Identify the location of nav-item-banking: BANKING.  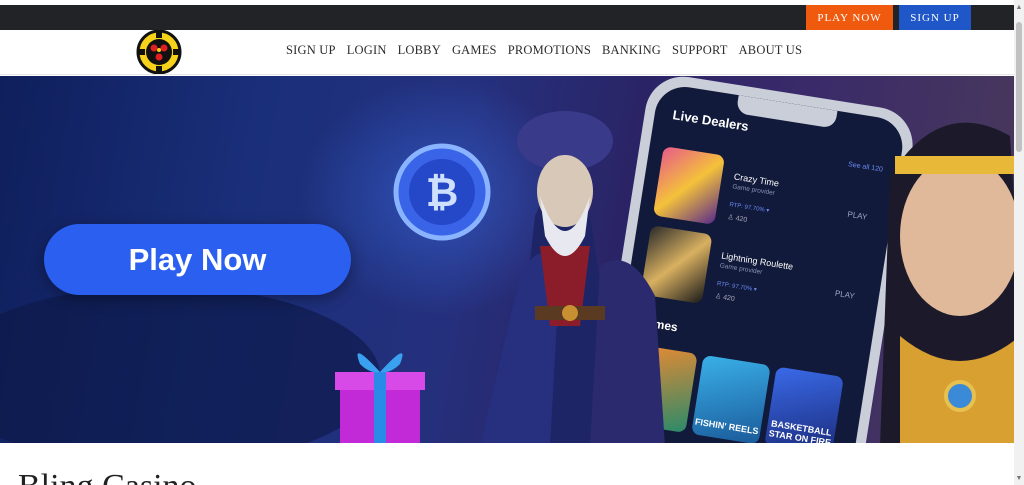
(631, 50).